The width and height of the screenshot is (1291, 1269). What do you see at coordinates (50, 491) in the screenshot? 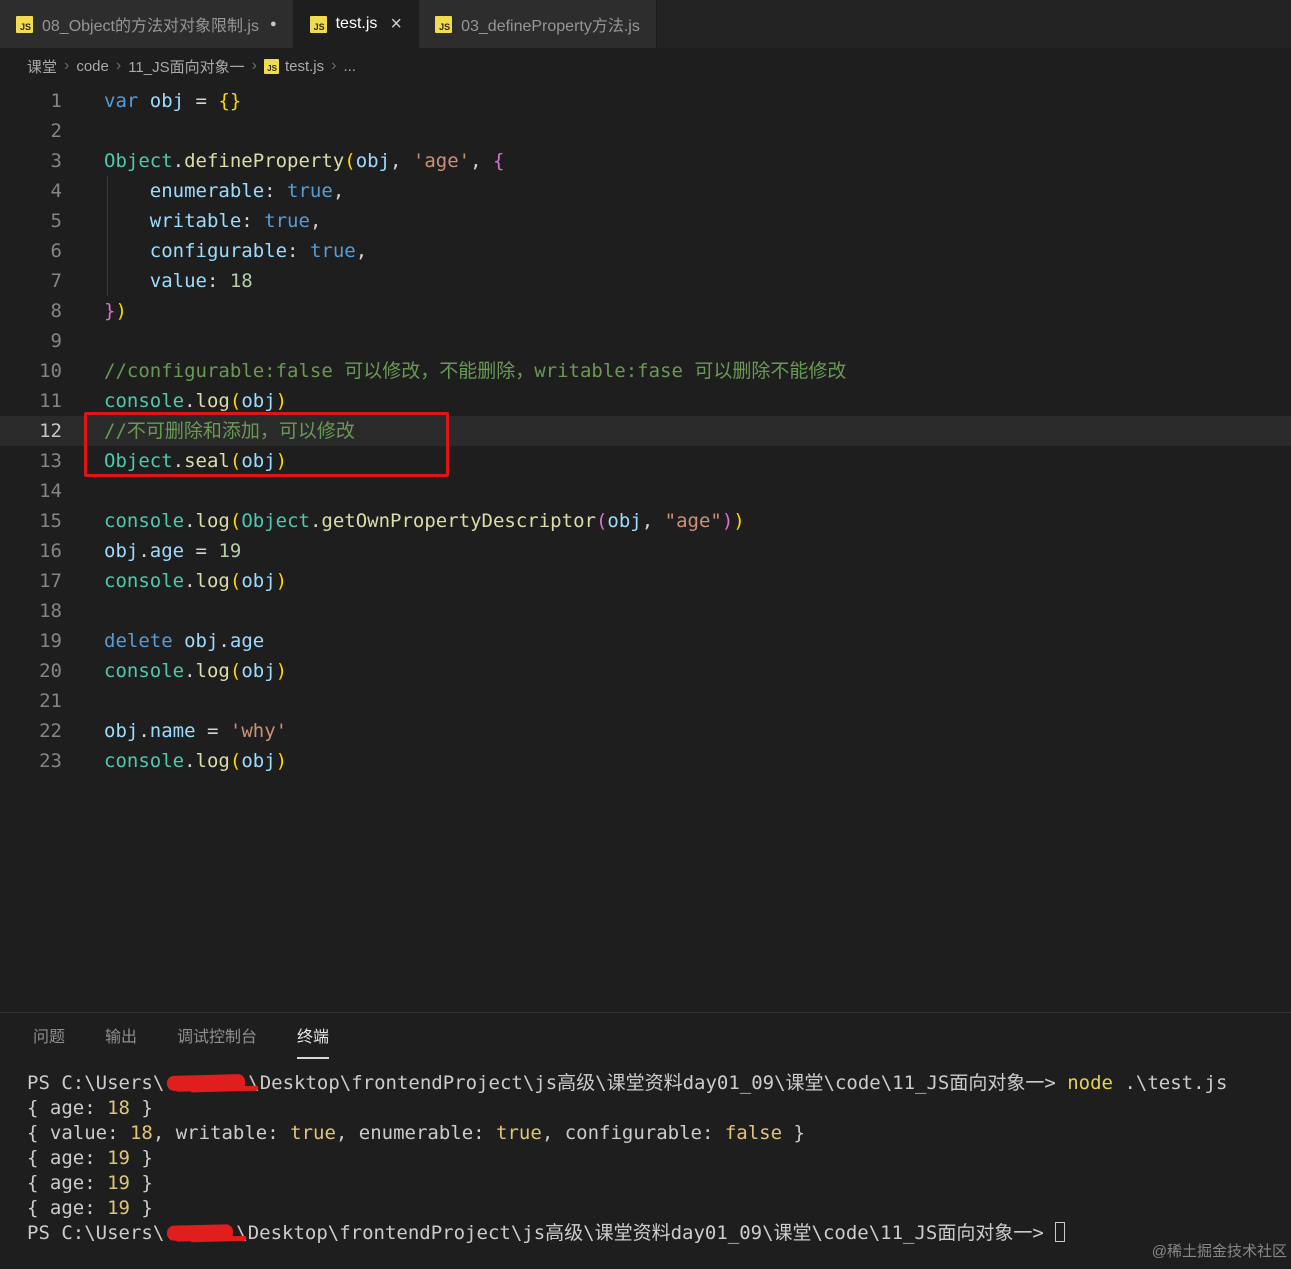
I see `line-number: 14` at bounding box center [50, 491].